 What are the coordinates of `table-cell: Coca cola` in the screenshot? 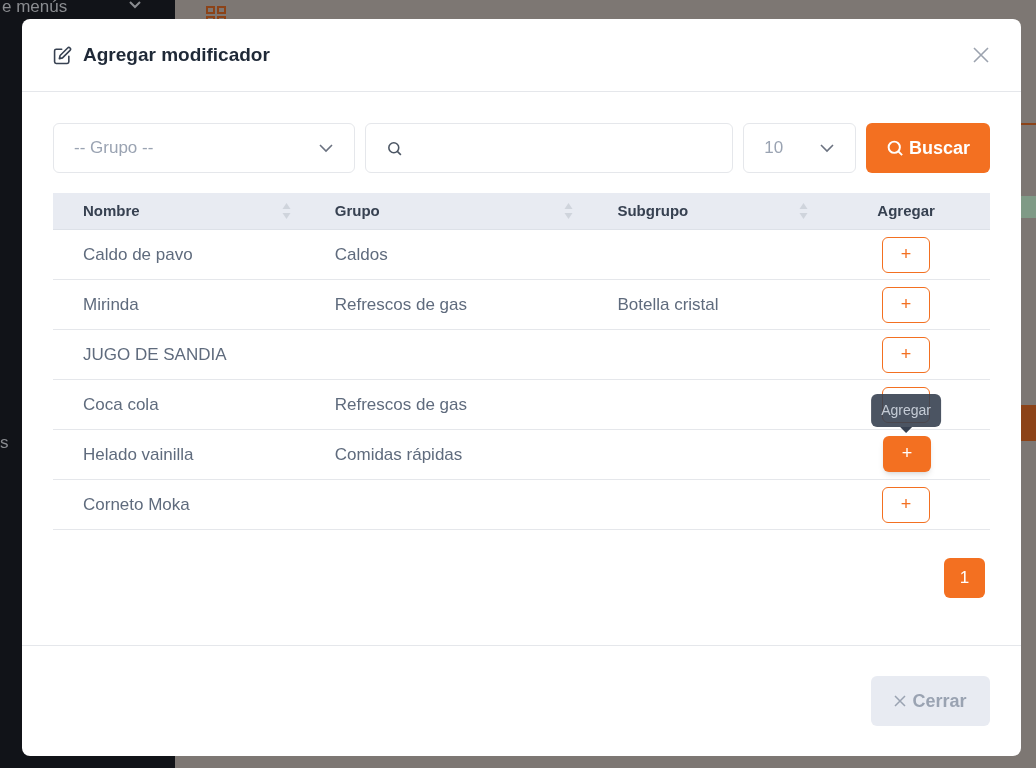 It's located at (121, 404).